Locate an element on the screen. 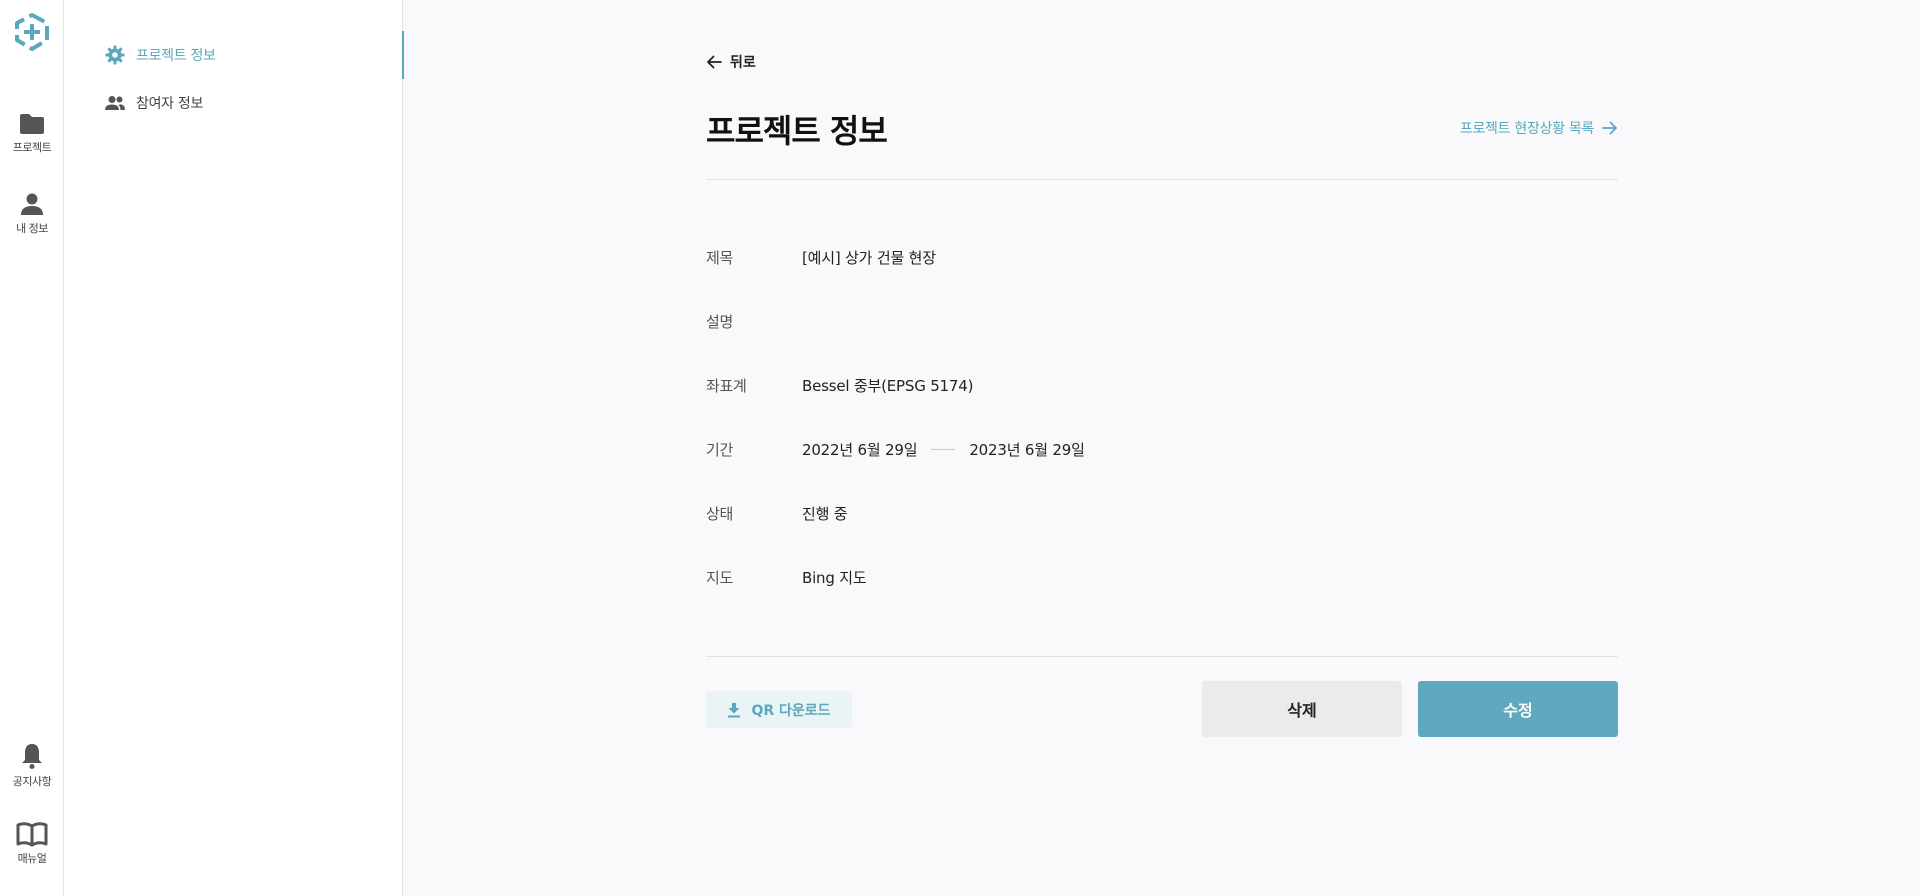  field-label: 좌표계 is located at coordinates (726, 386).